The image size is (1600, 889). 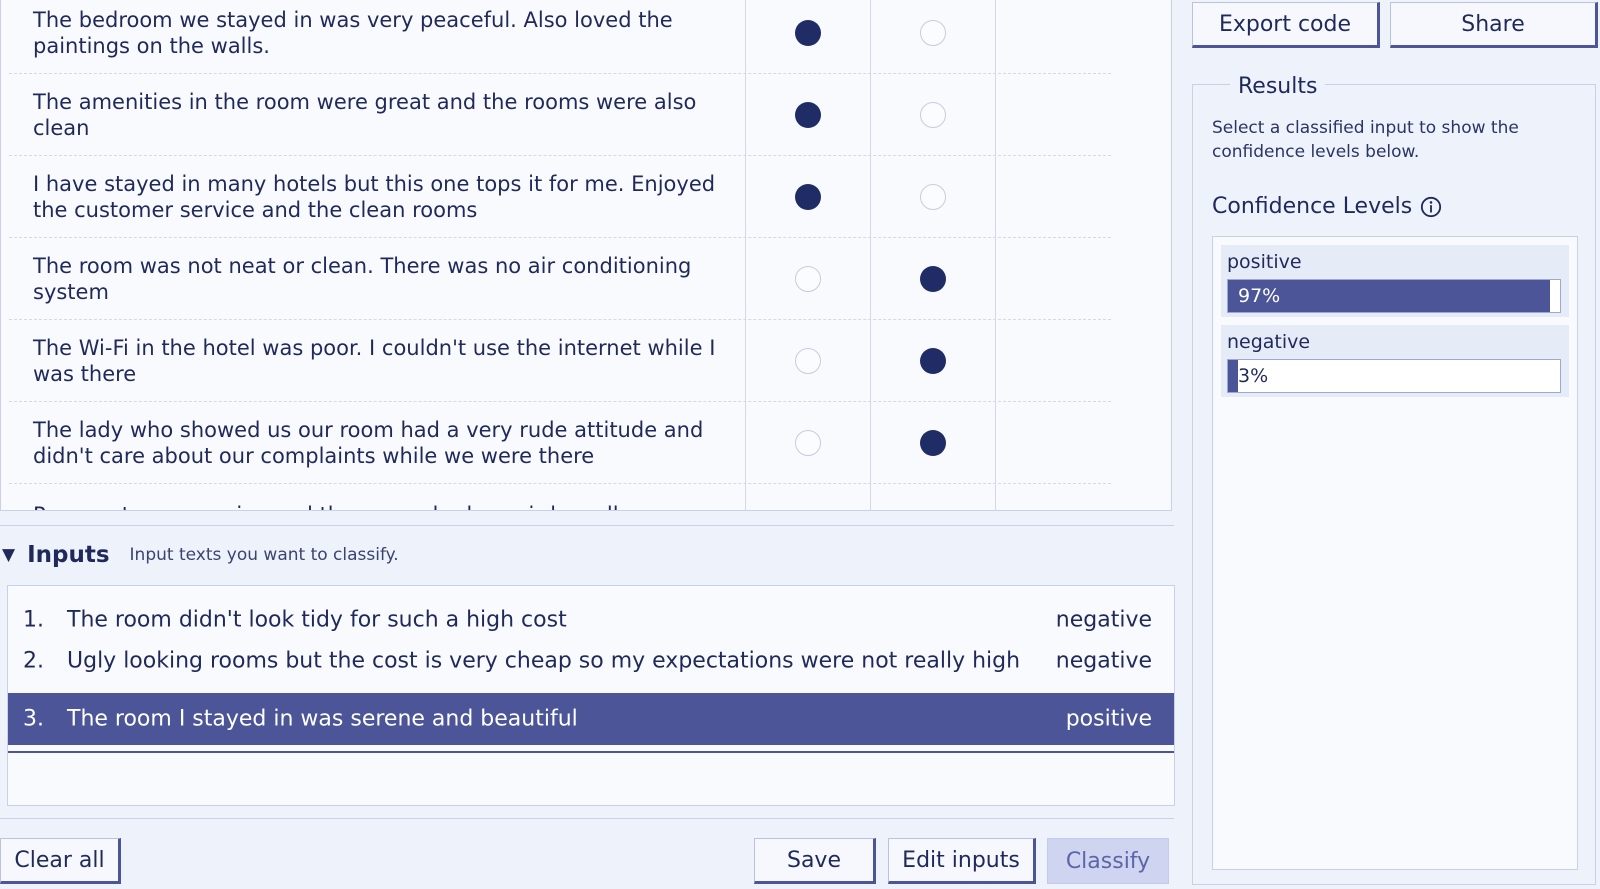 I want to click on input-label: positive, so click(x=1108, y=719).